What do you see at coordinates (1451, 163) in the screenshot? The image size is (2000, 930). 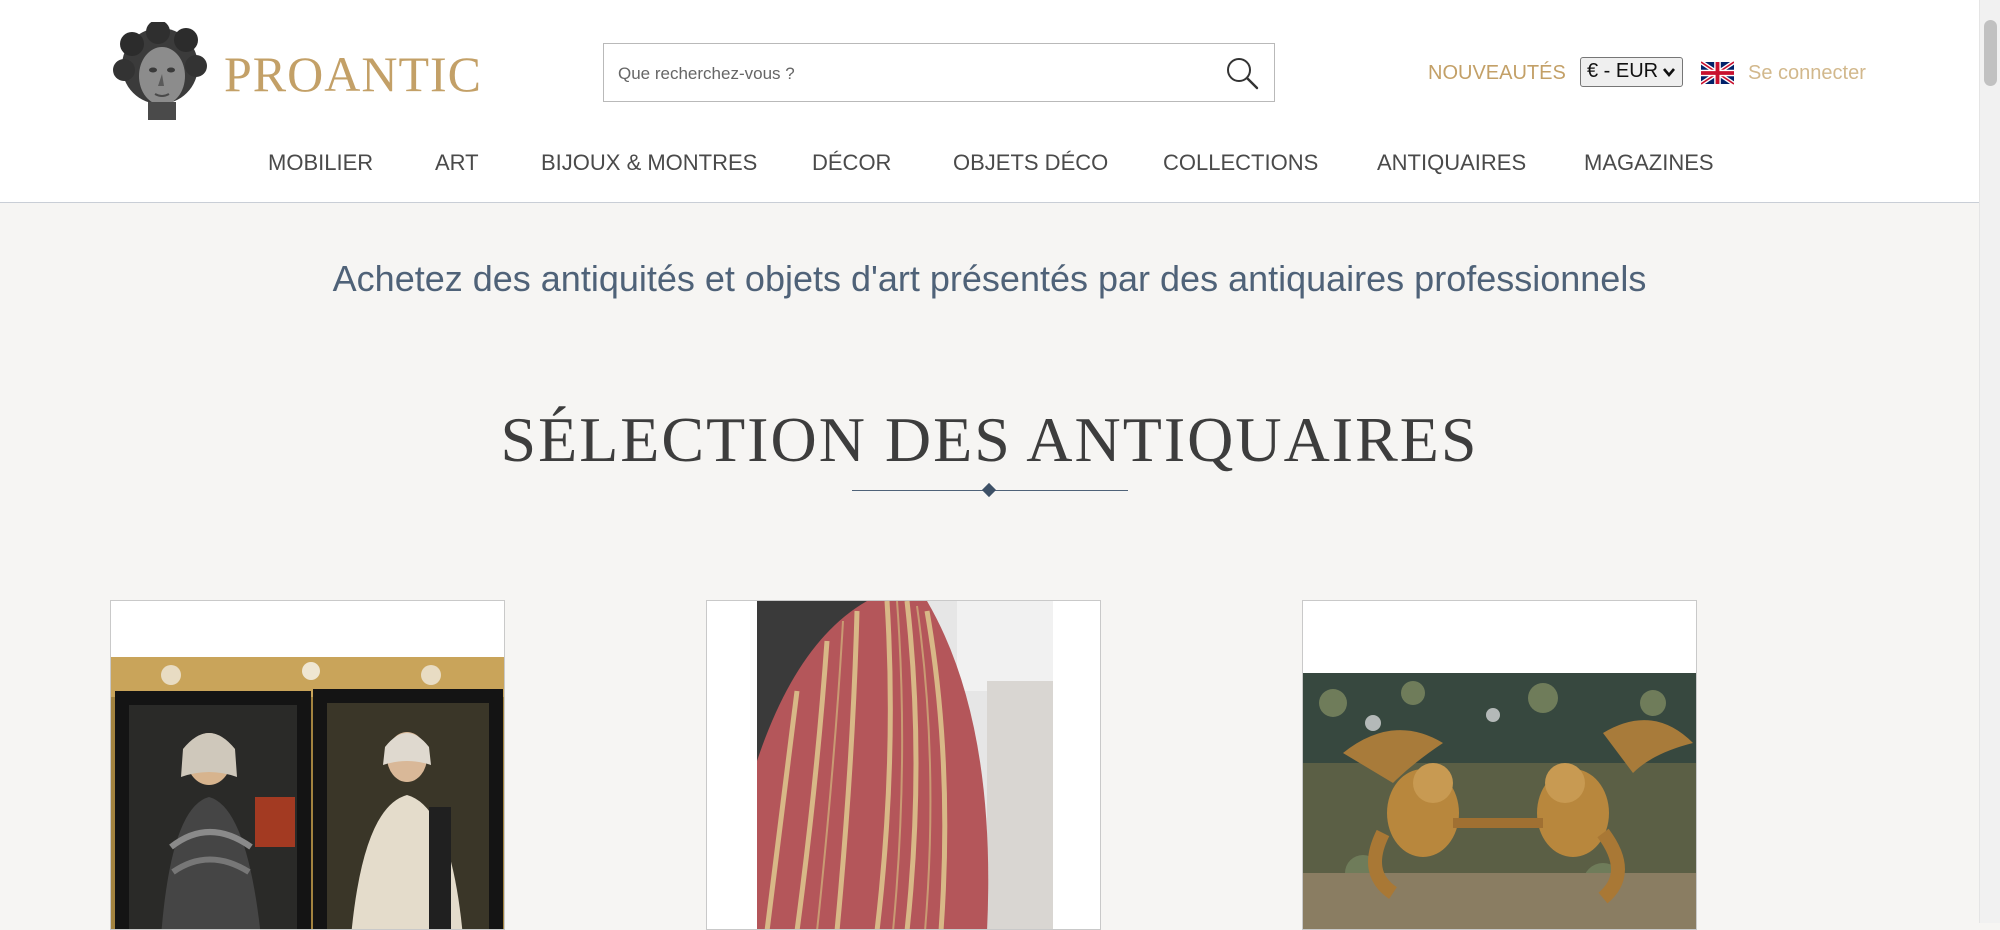 I see `nav-item-antiquaires: ANTIQUAIRES` at bounding box center [1451, 163].